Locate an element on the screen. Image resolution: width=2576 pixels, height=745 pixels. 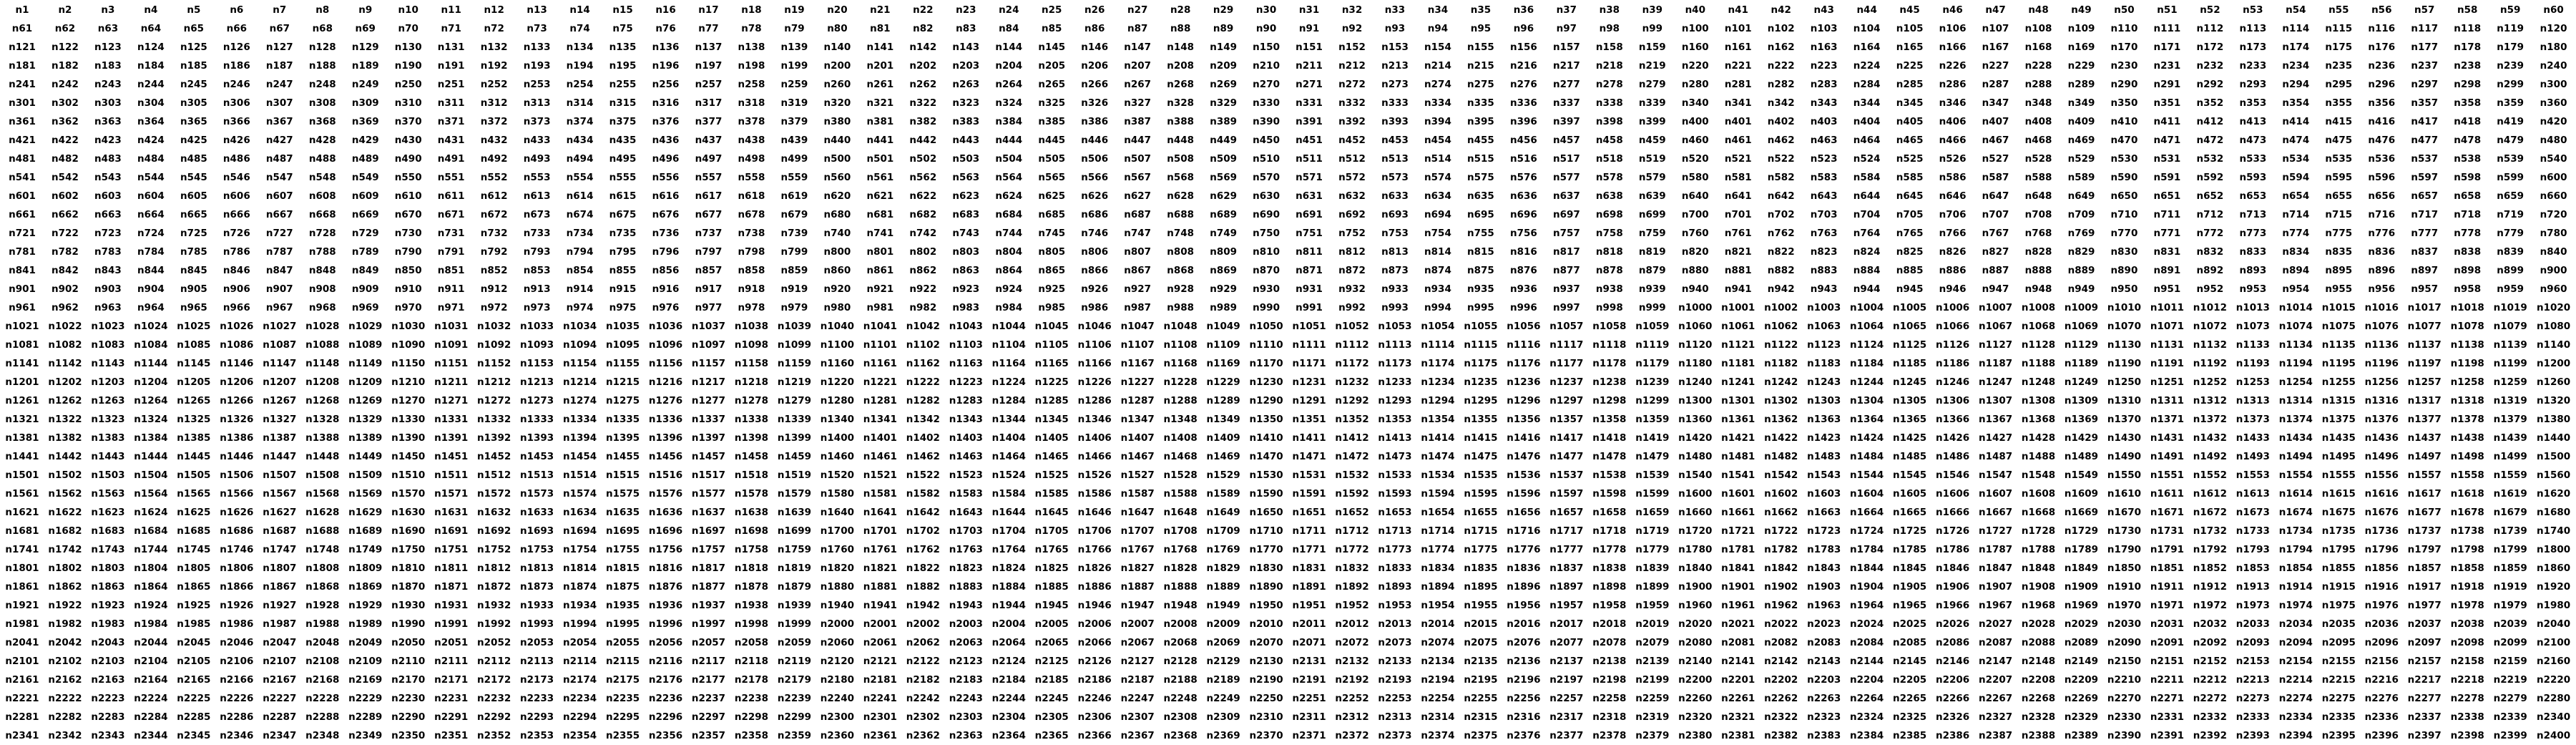
grid-cell: n326 is located at coordinates (1095, 103).